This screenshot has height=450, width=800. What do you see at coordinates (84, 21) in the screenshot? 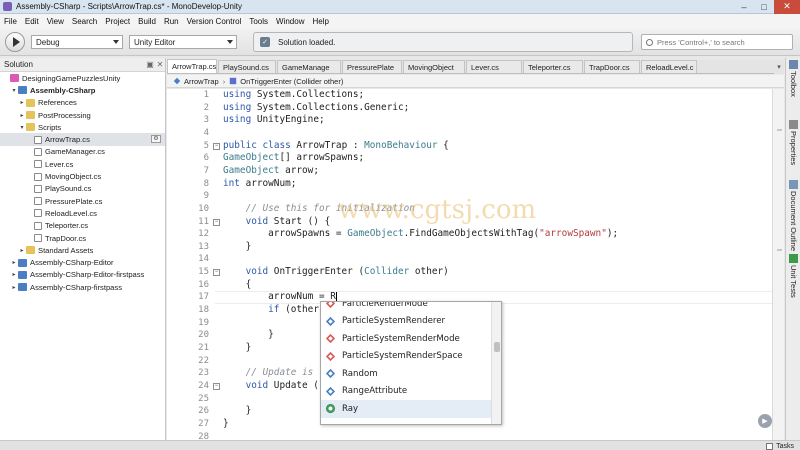
I see `menu-search: Search` at bounding box center [84, 21].